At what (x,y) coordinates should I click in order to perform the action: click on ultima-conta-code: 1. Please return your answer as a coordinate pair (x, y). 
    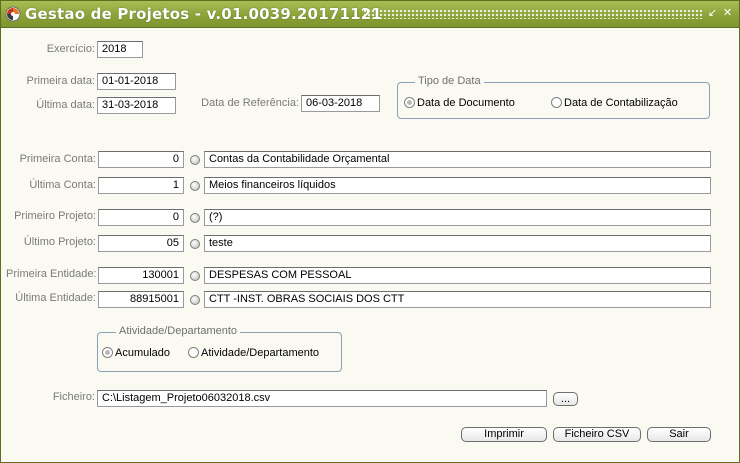
    Looking at the image, I should click on (141, 185).